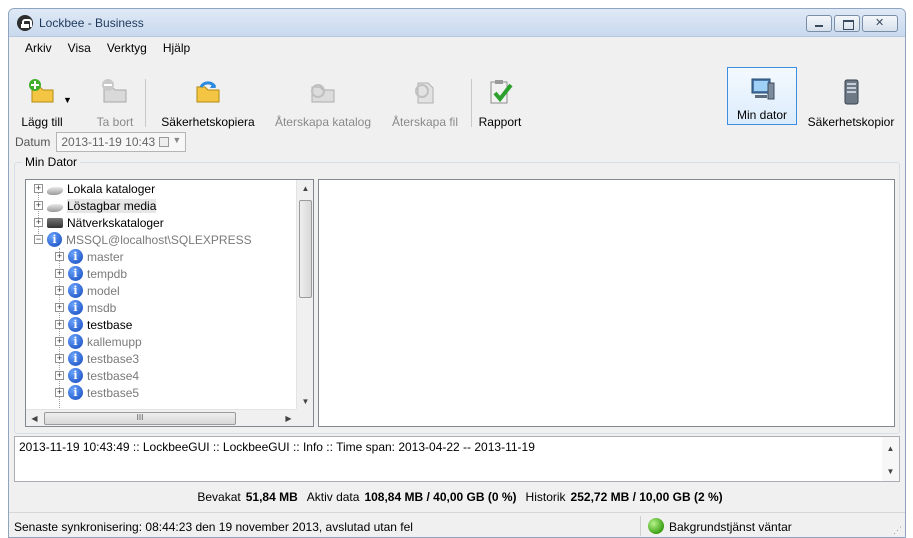  I want to click on scroll-right-icon: ▶, so click(288, 418).